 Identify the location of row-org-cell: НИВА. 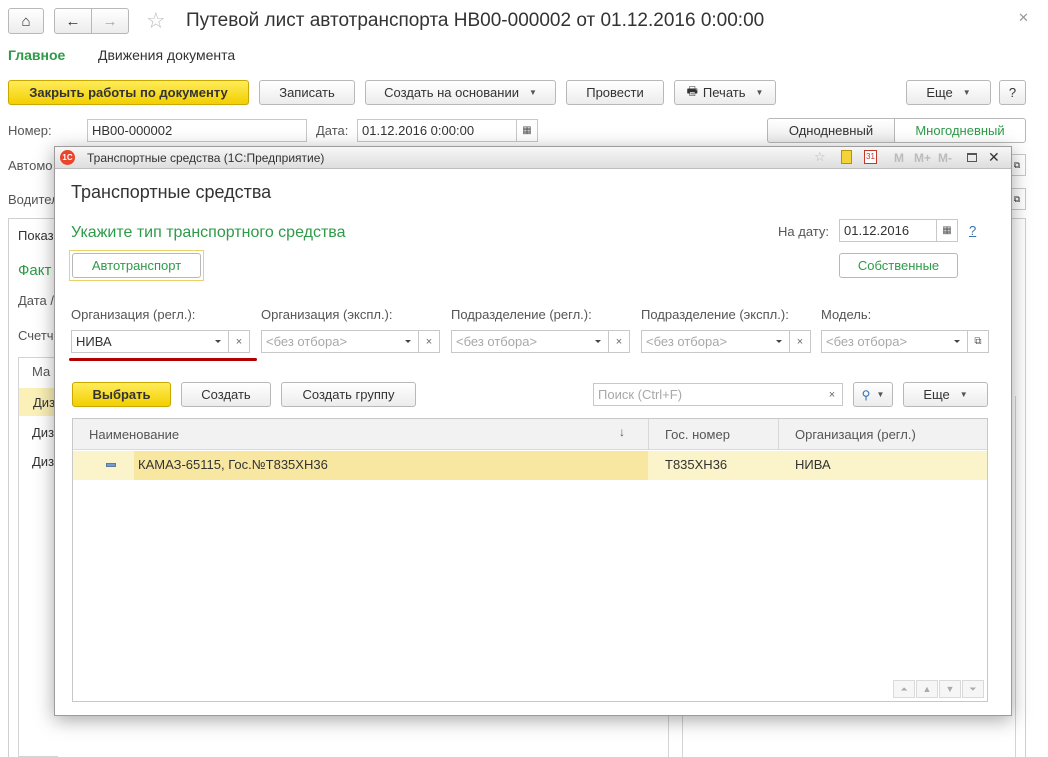
(813, 464).